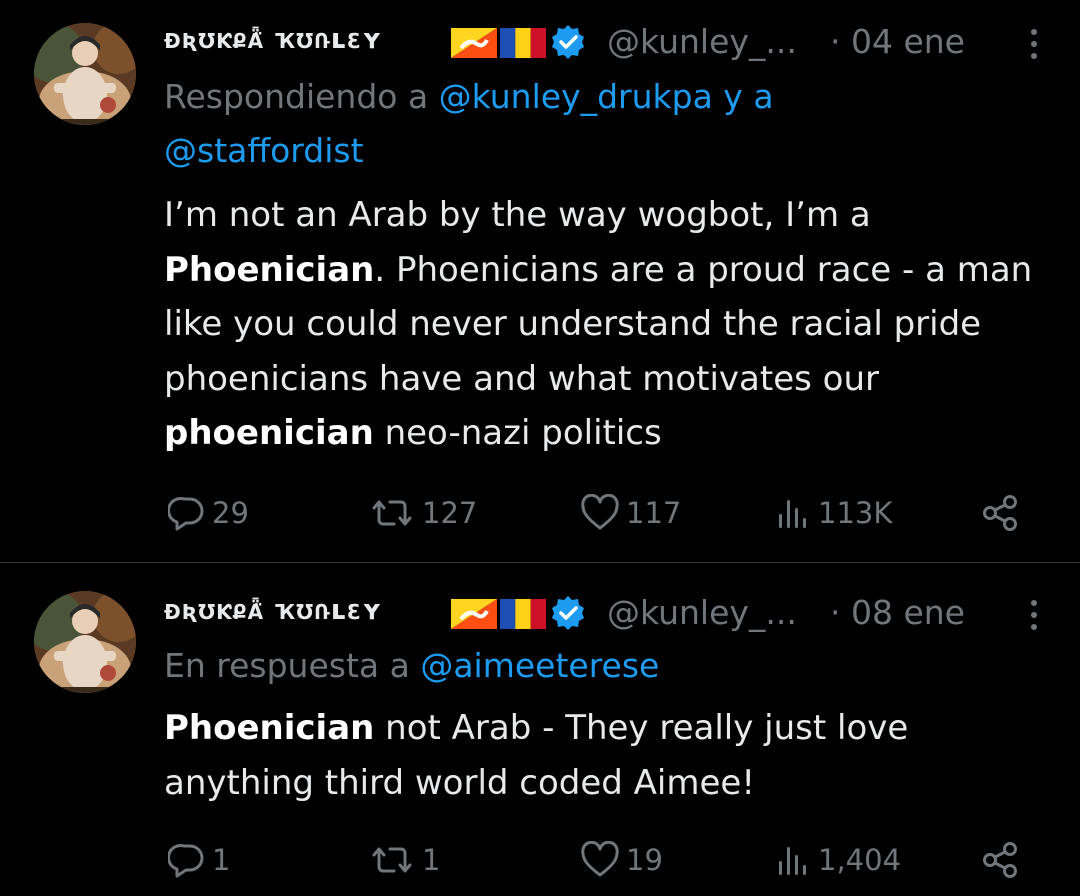 This screenshot has width=1080, height=896. Describe the element at coordinates (644, 860) in the screenshot. I see `like-count: 19` at that location.